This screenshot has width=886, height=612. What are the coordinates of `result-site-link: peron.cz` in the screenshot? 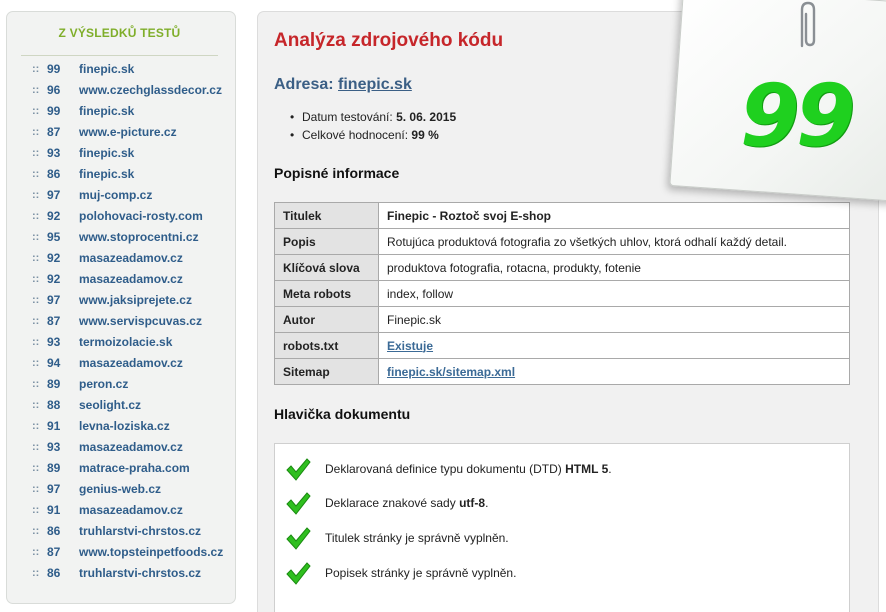 It's located at (103, 384).